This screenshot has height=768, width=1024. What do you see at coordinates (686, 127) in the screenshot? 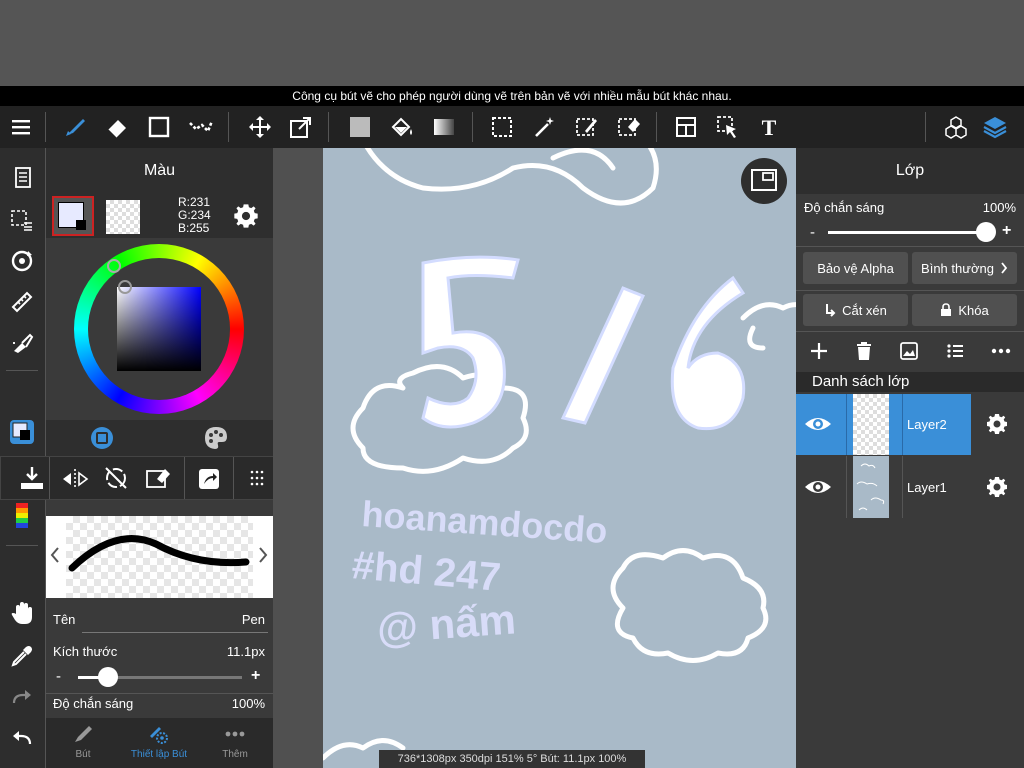
I see `frame-divider-icon` at bounding box center [686, 127].